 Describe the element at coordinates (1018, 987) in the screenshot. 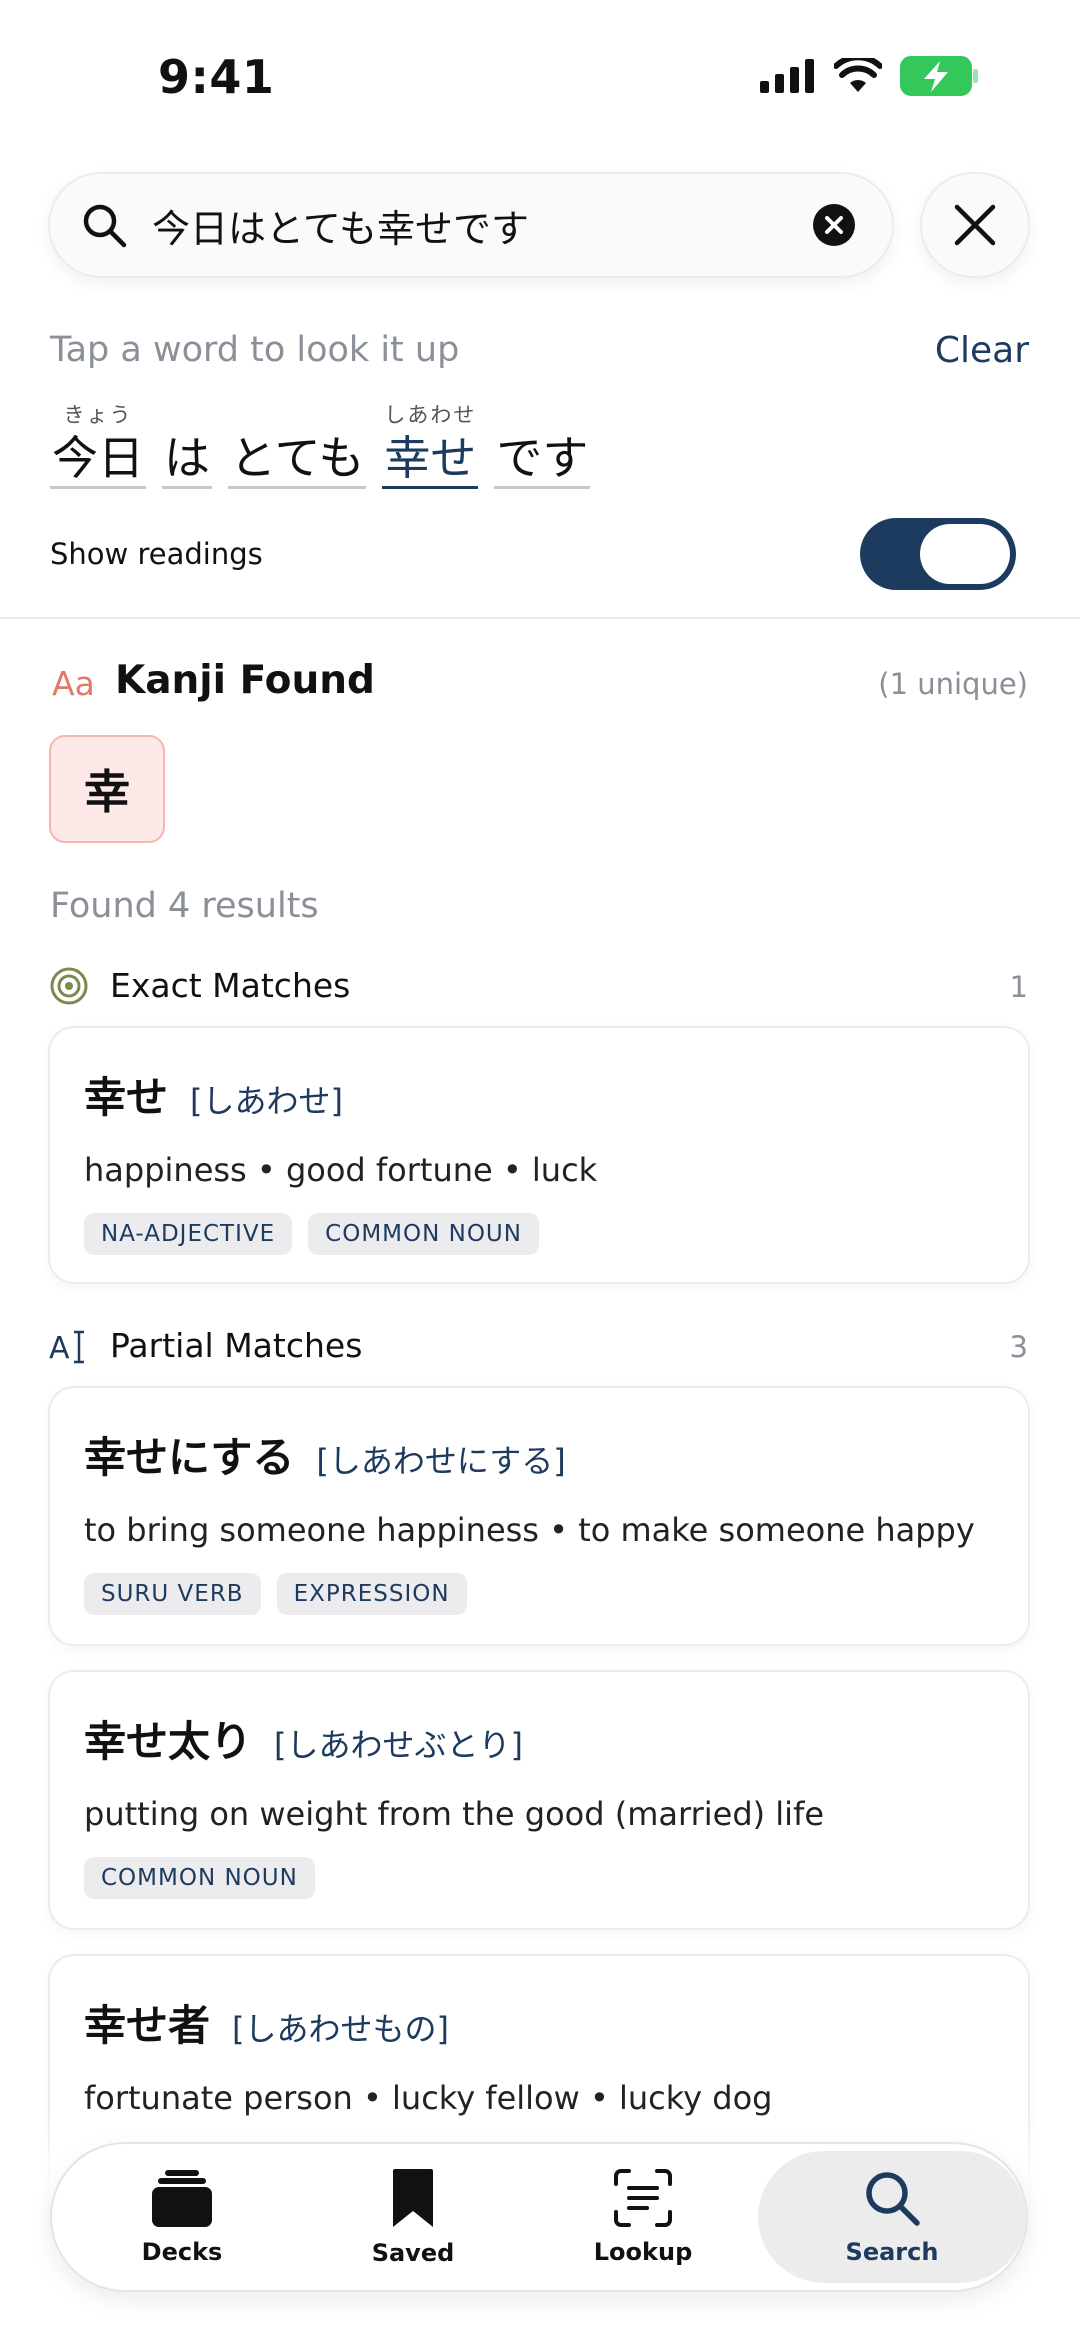

I see `exact-matches-count: 1` at that location.